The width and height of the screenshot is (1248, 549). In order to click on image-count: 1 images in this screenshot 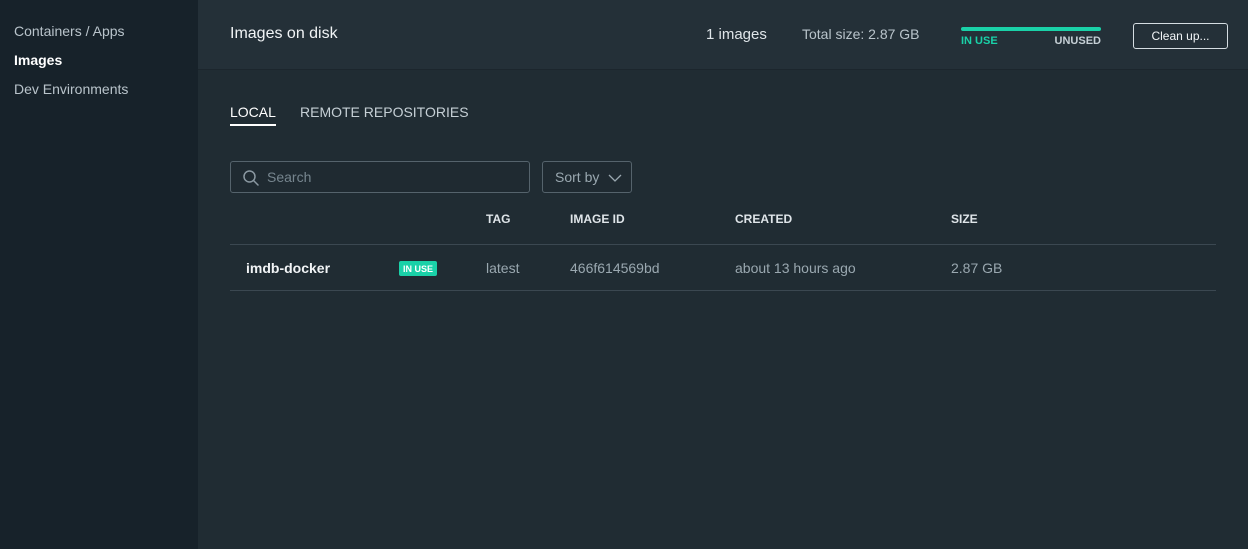, I will do `click(736, 34)`.